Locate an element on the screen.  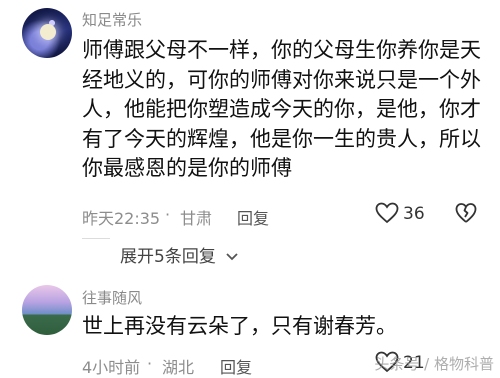
comment-line: 师傅跟父母不一样，你的父母生你养你是天 is located at coordinates (281, 50).